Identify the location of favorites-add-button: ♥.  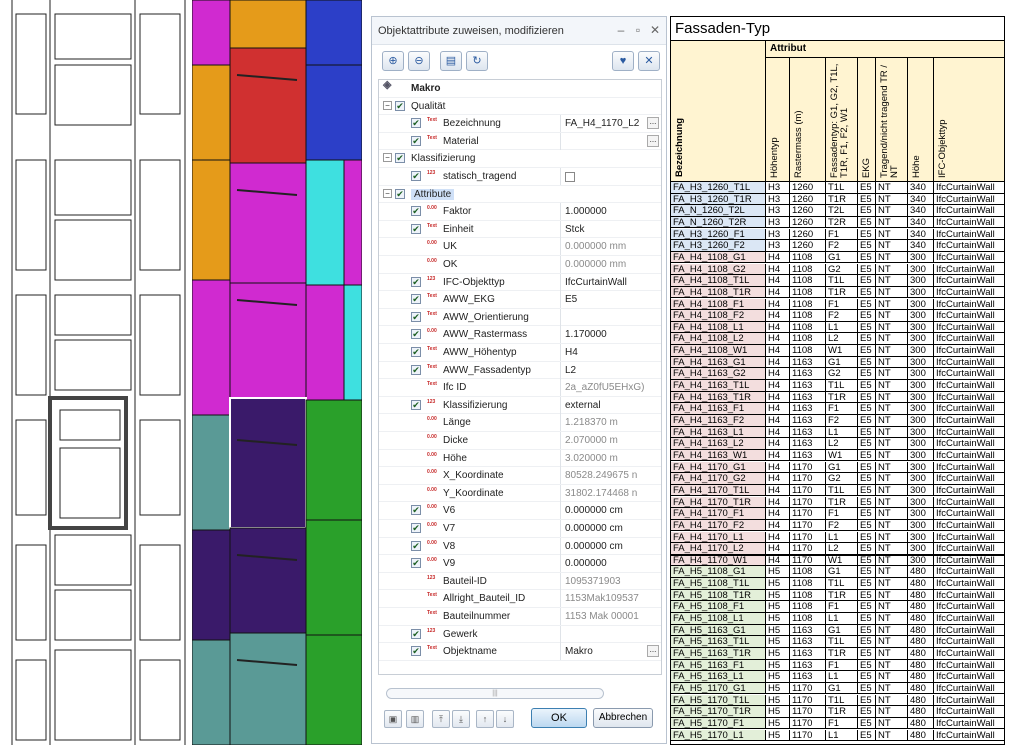
(623, 61).